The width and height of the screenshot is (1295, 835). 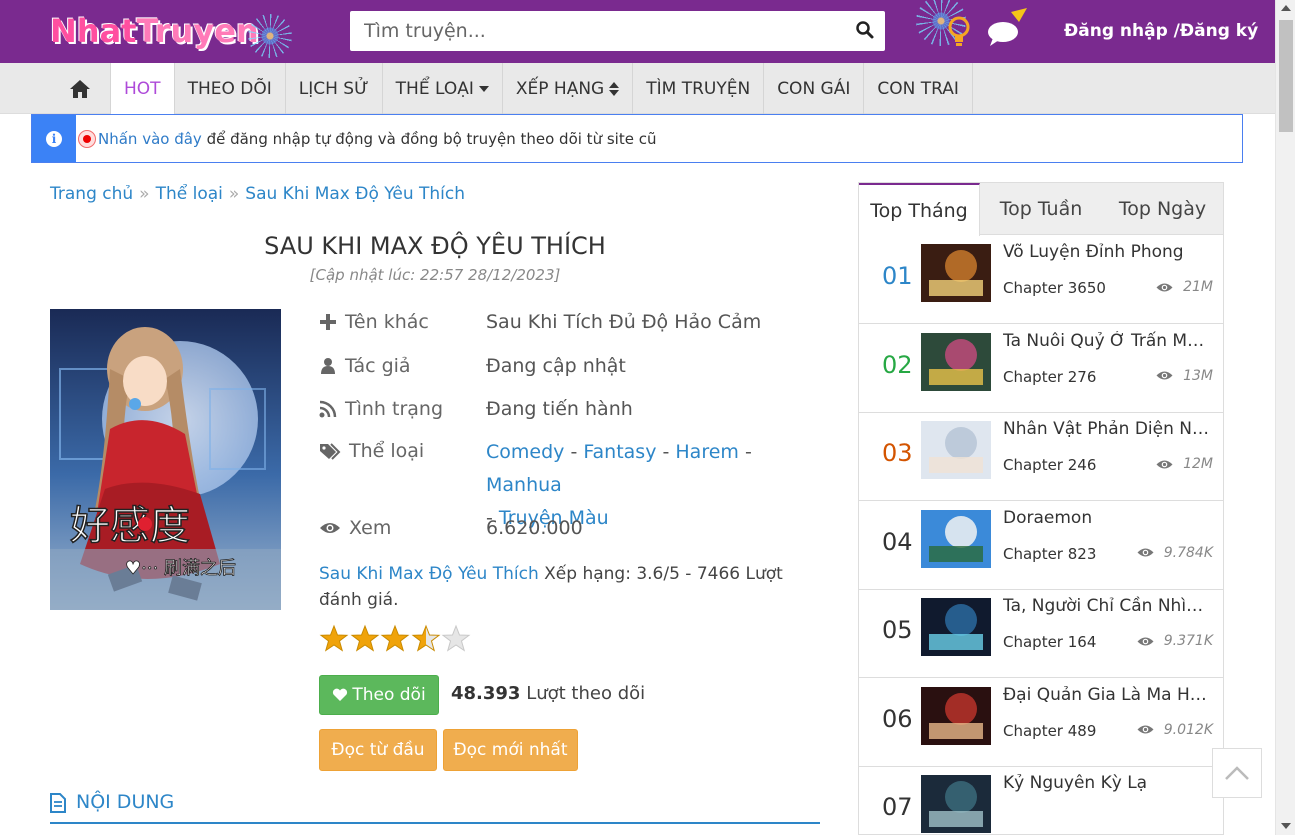 What do you see at coordinates (378, 750) in the screenshot?
I see `read-first-button: Đọc từ đầu` at bounding box center [378, 750].